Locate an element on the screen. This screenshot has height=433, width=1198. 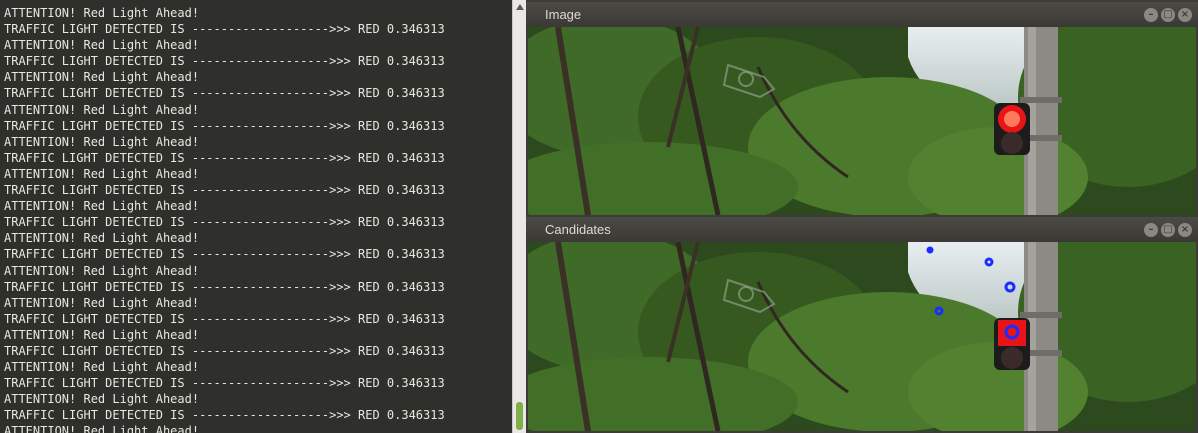
candidate-marker is located at coordinates (930, 250).